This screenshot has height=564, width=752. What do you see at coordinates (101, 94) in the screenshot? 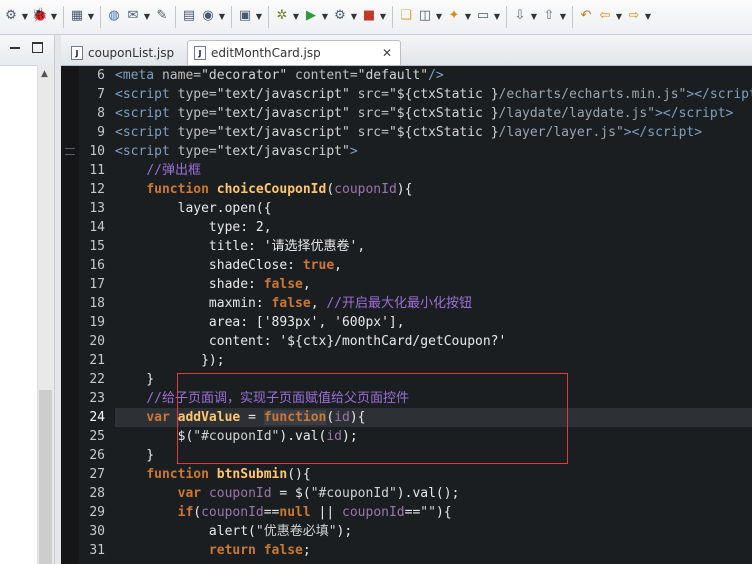
I see `line-number: 7` at bounding box center [101, 94].